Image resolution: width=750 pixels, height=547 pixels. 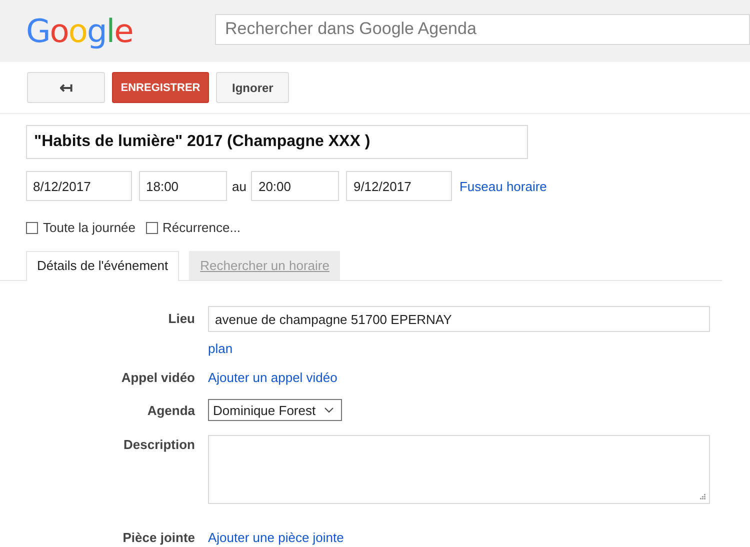 What do you see at coordinates (181, 319) in the screenshot?
I see `field-label: Lieu` at bounding box center [181, 319].